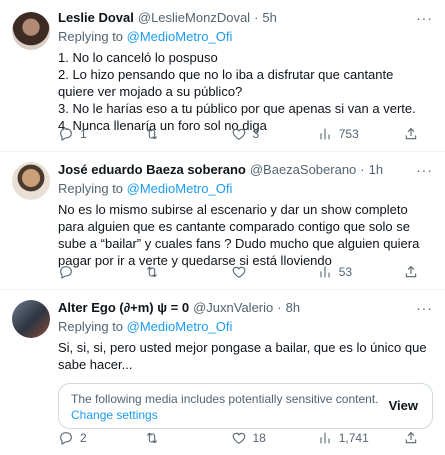 This screenshot has width=445, height=455. I want to click on tweet-actions: 2 18 1,741, so click(245, 438).